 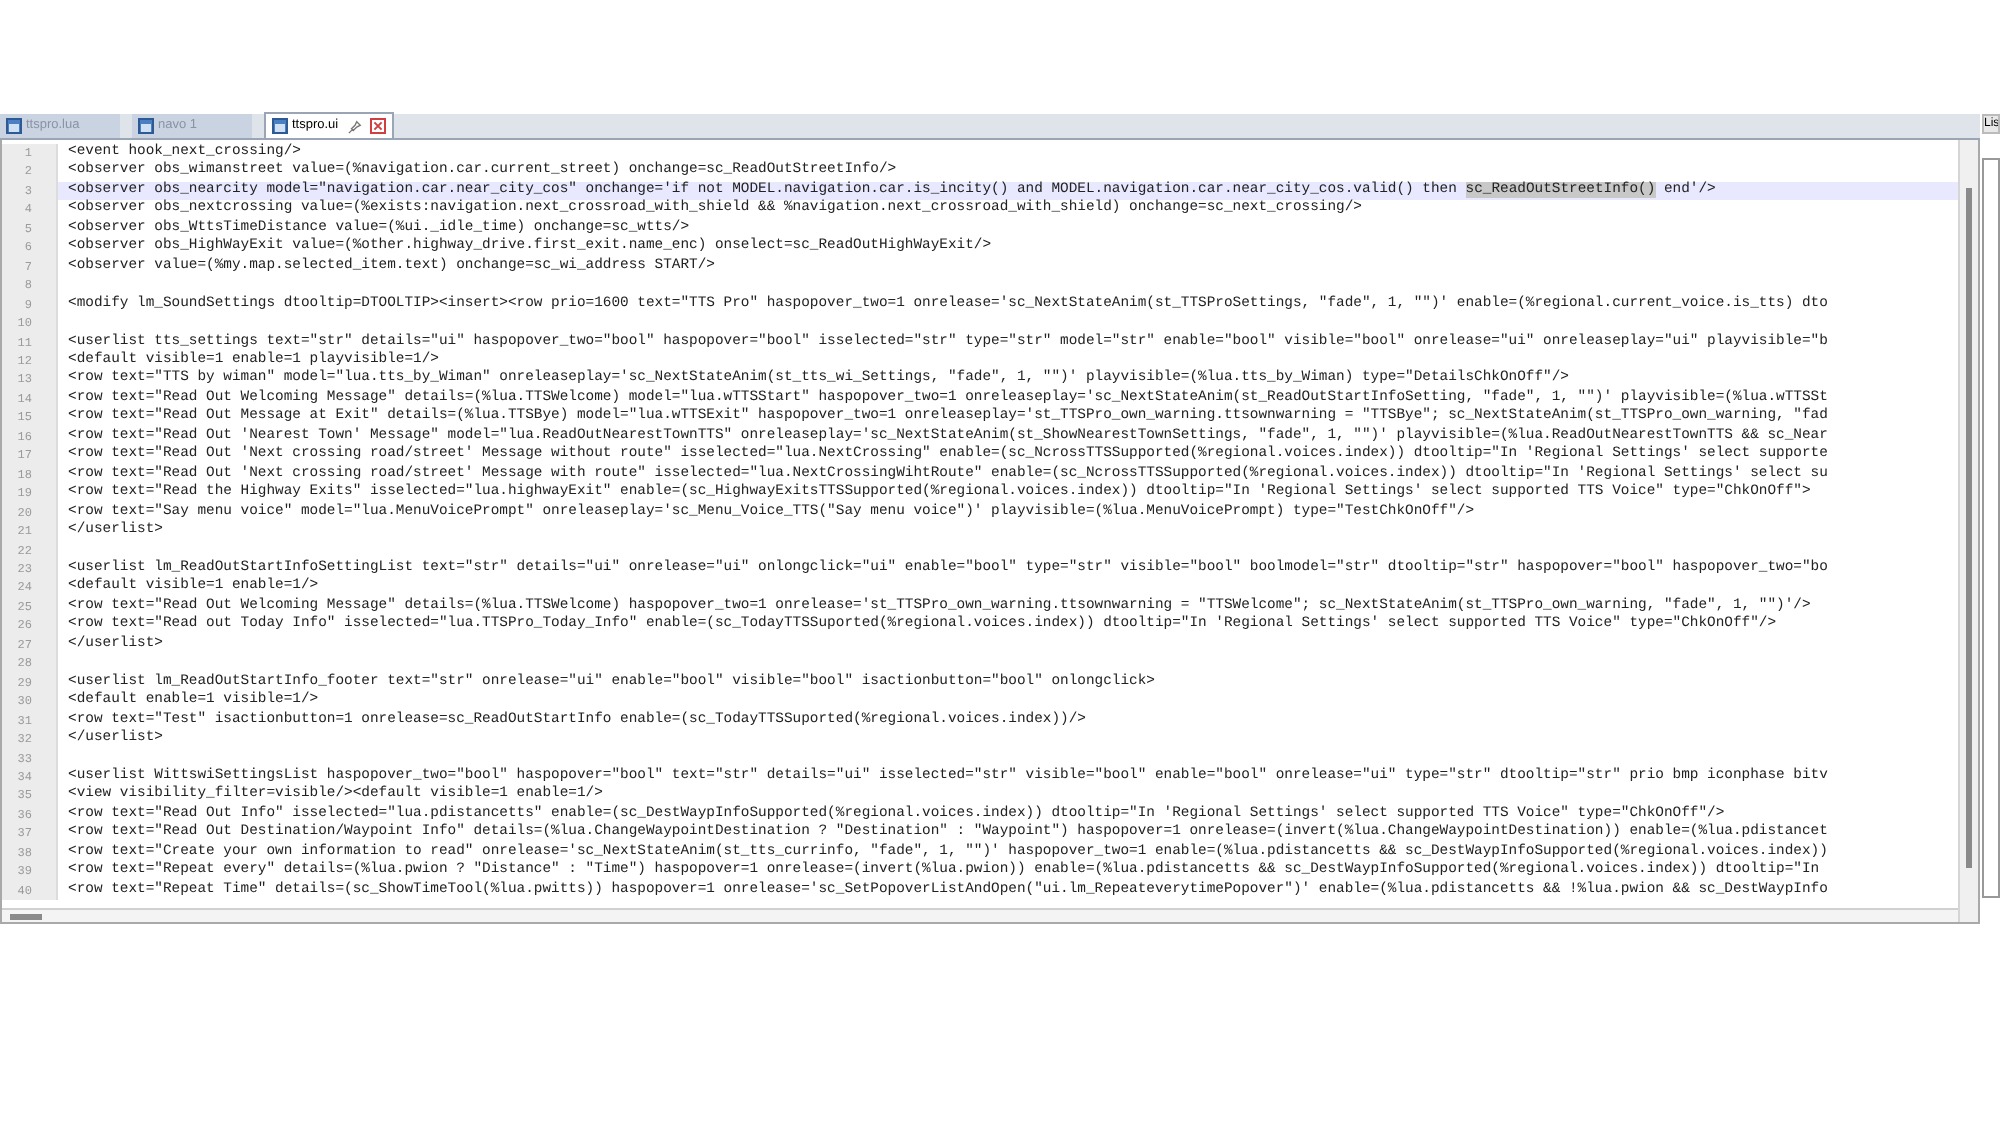 I want to click on pin-icon, so click(x=355, y=126).